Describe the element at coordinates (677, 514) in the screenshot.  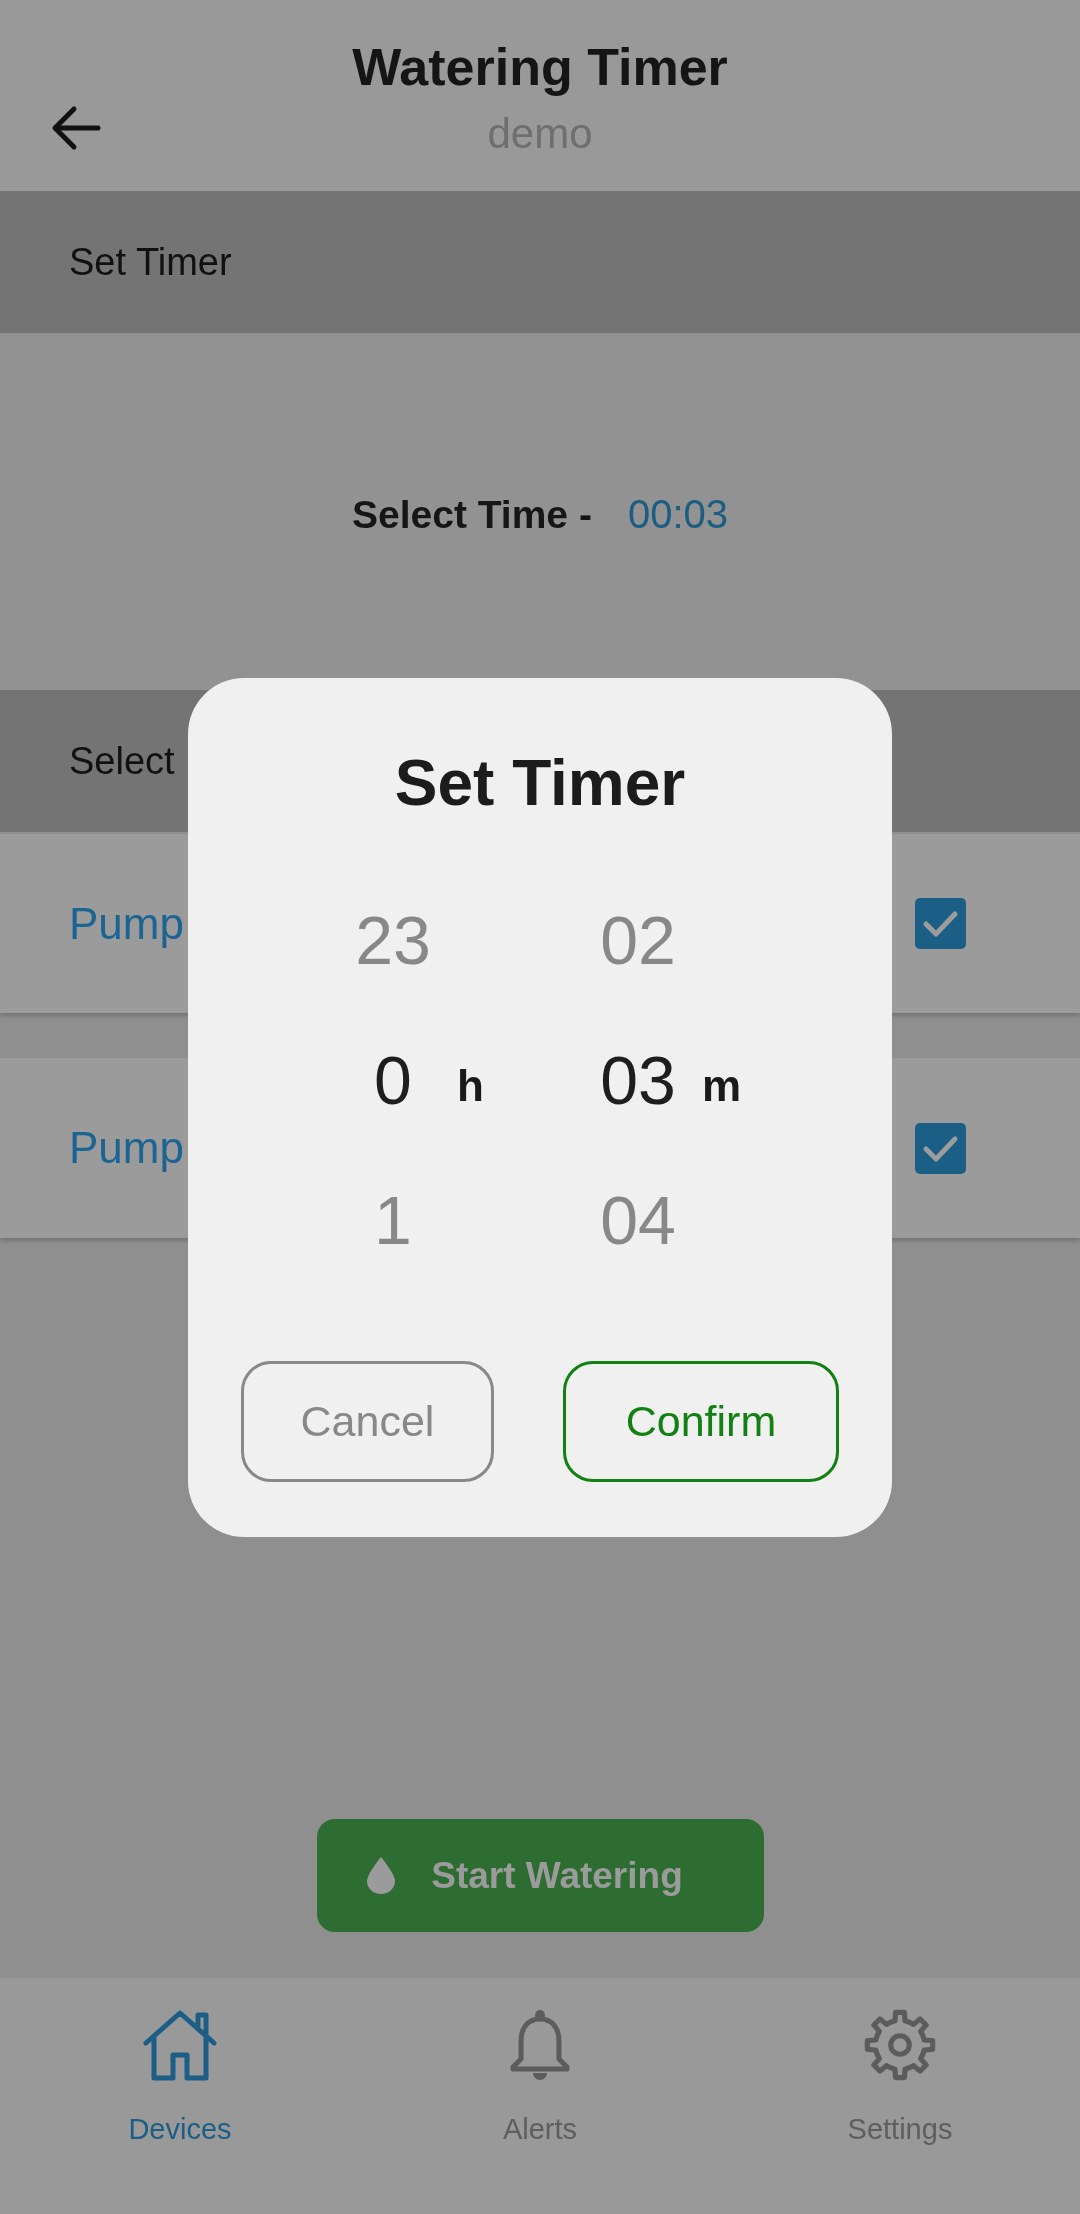
I see `time-value: 00:03` at that location.